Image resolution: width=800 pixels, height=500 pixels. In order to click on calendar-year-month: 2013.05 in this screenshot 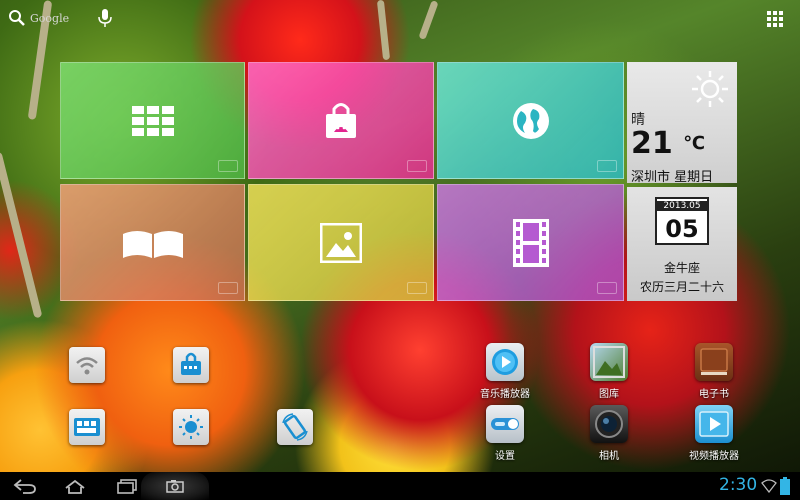, I will do `click(682, 206)`.